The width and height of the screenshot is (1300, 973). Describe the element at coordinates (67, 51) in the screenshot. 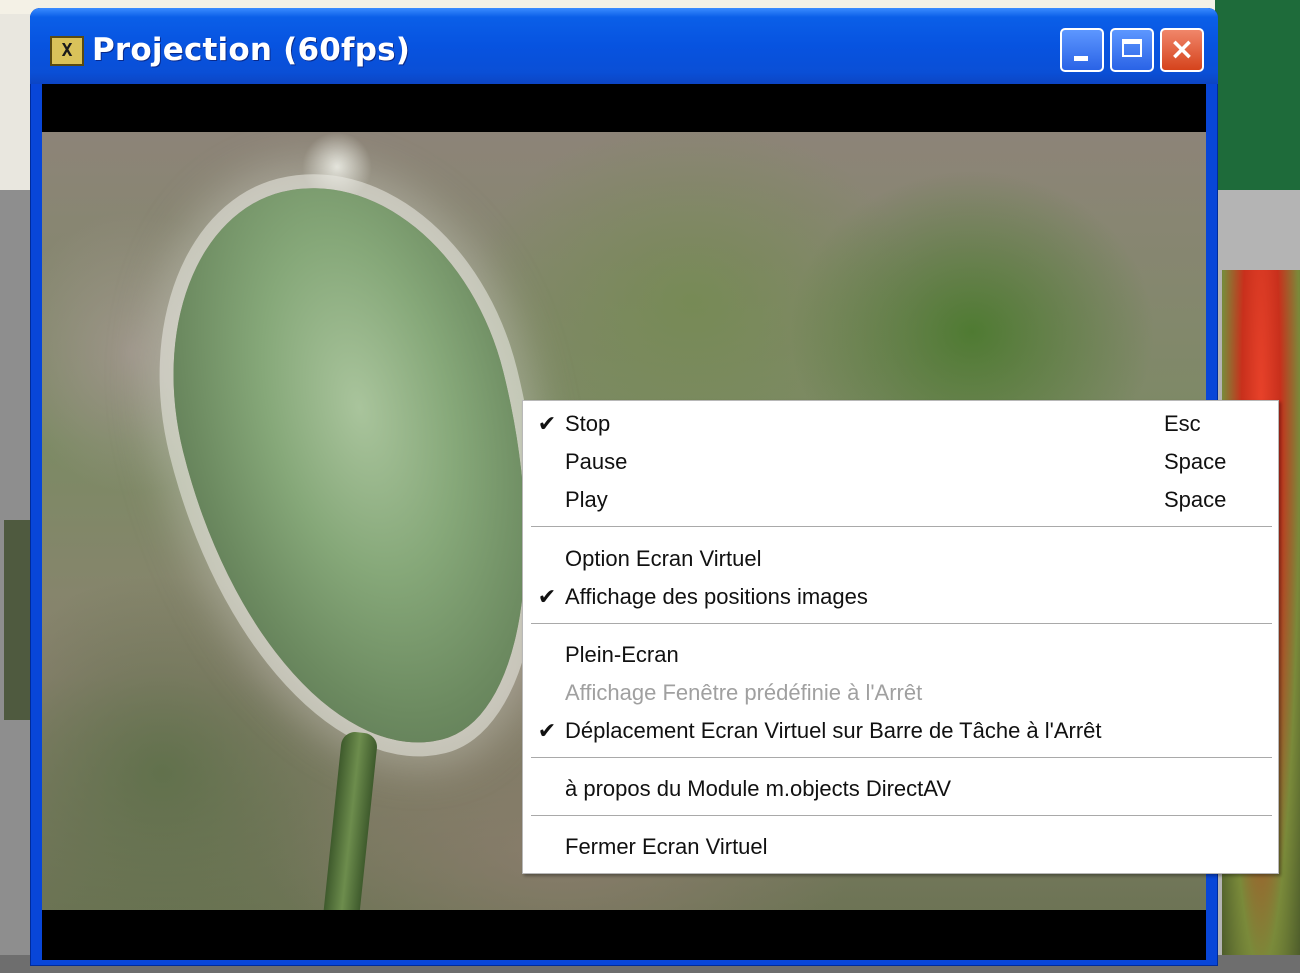

I see `app-icon: X` at that location.